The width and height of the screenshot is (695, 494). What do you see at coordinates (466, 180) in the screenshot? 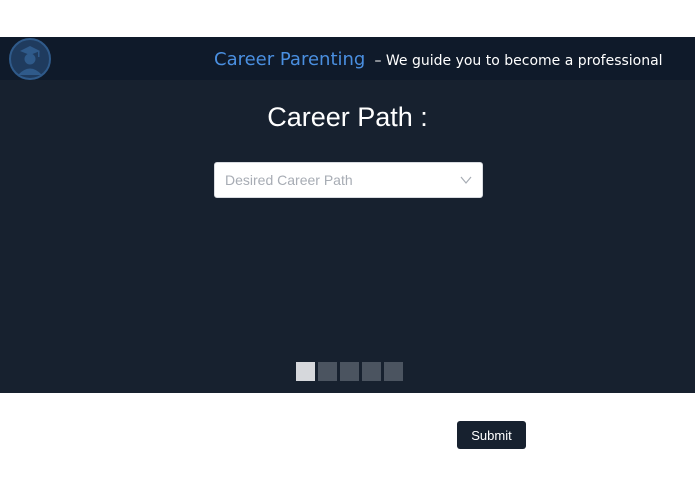
I see `chevron-down-icon` at bounding box center [466, 180].